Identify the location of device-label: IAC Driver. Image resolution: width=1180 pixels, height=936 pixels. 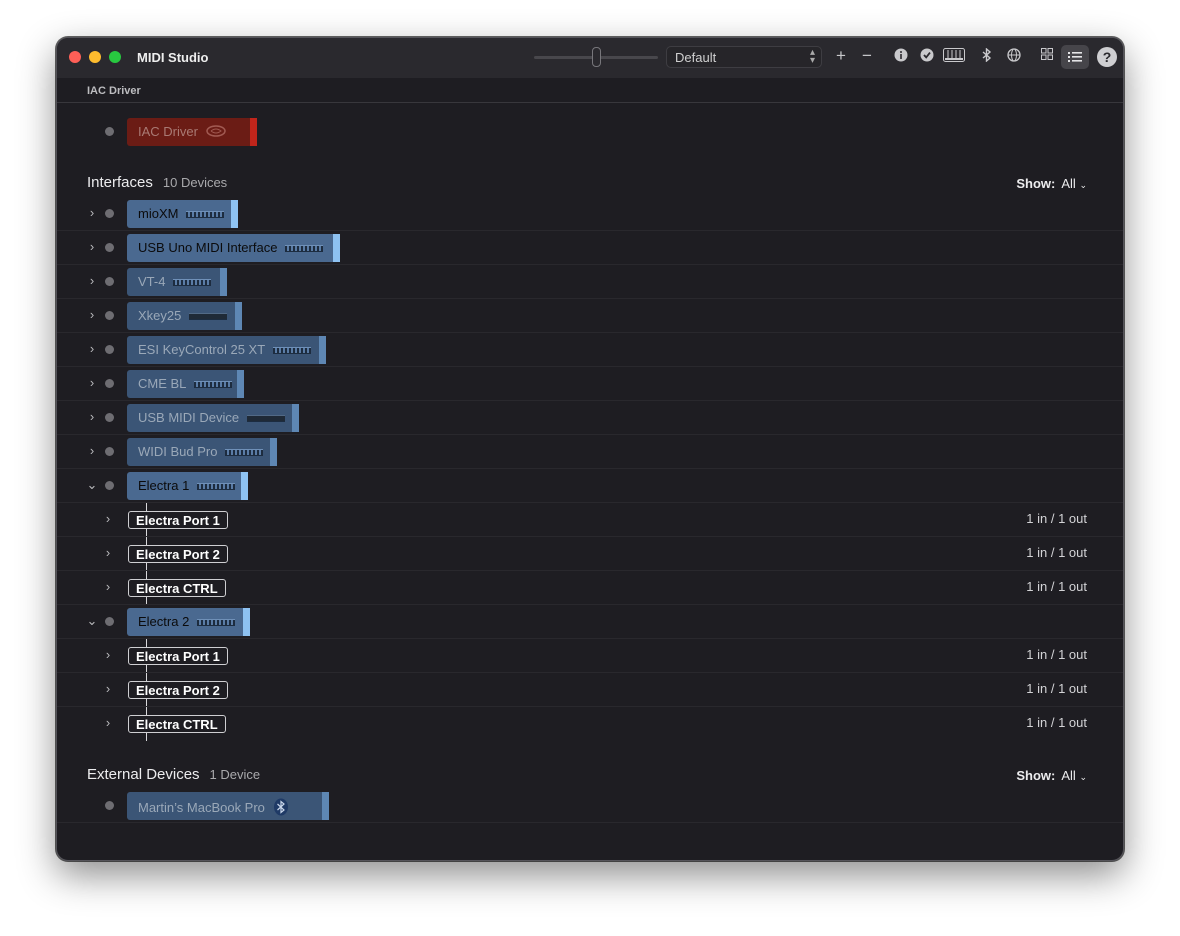
(168, 131).